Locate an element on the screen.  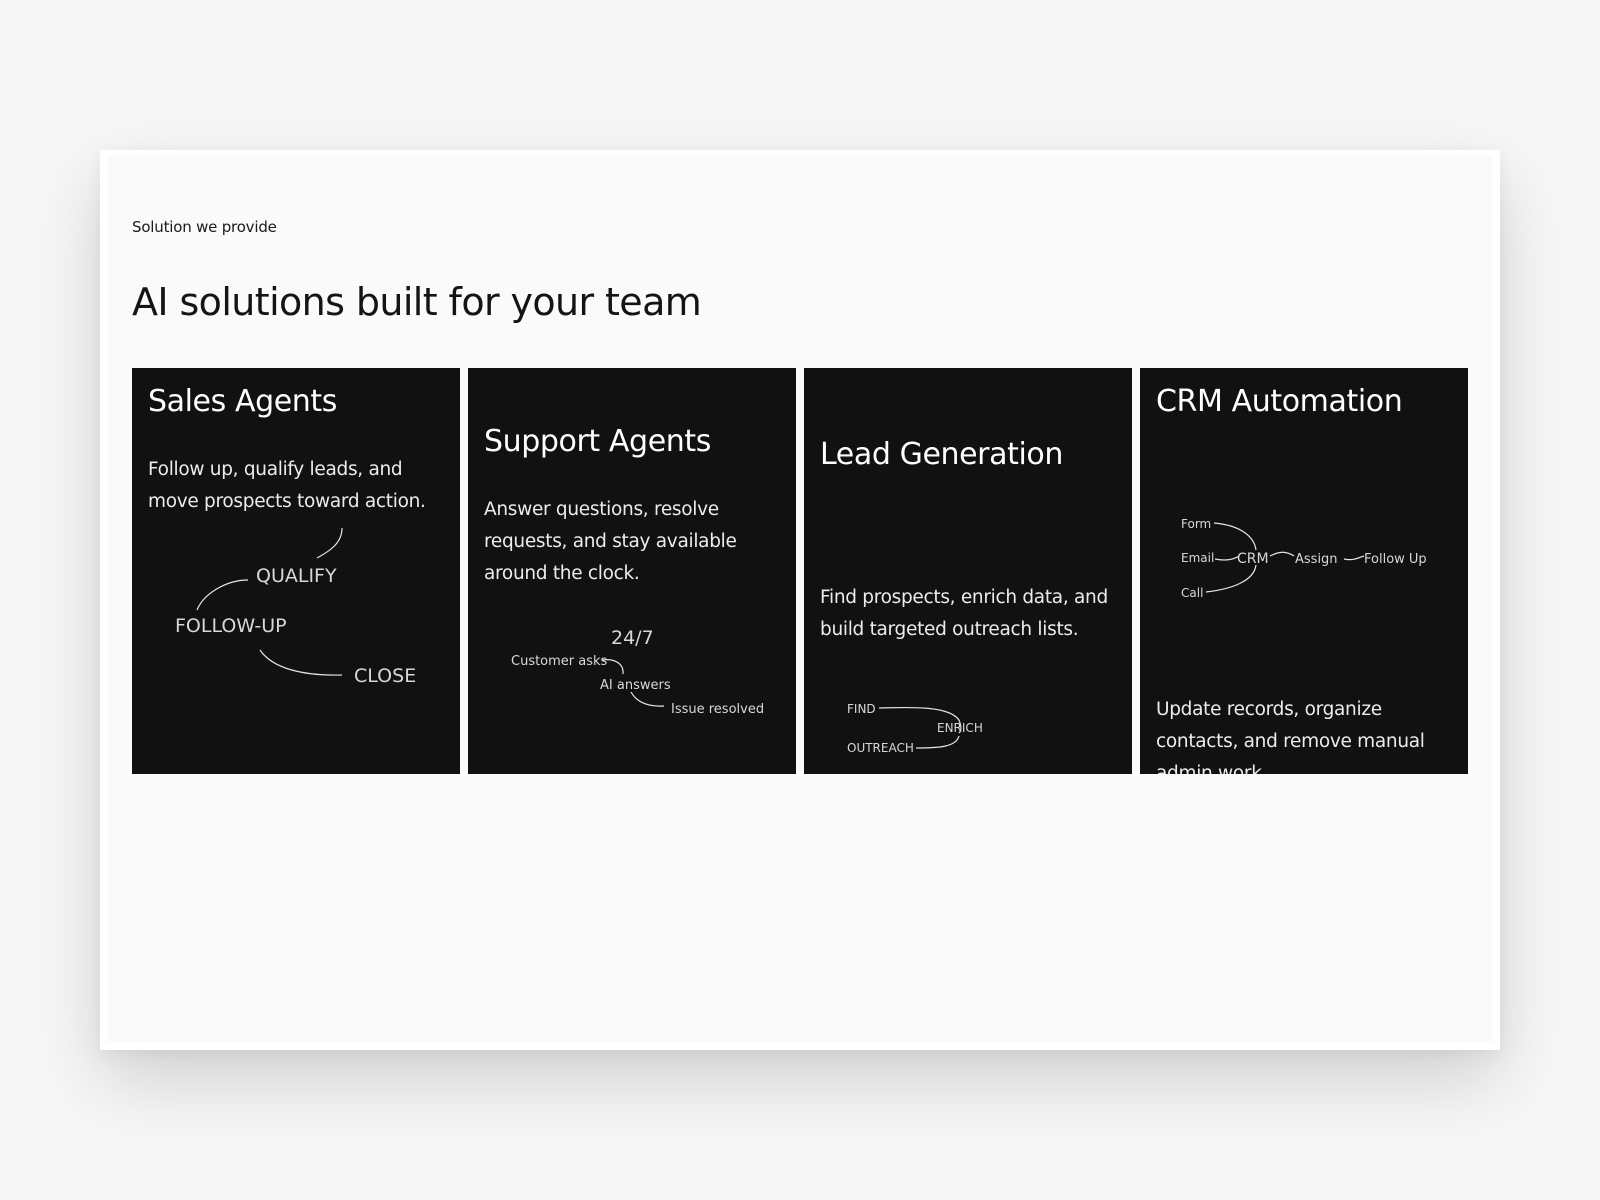
diagram-step-find: FIND is located at coordinates (861, 709).